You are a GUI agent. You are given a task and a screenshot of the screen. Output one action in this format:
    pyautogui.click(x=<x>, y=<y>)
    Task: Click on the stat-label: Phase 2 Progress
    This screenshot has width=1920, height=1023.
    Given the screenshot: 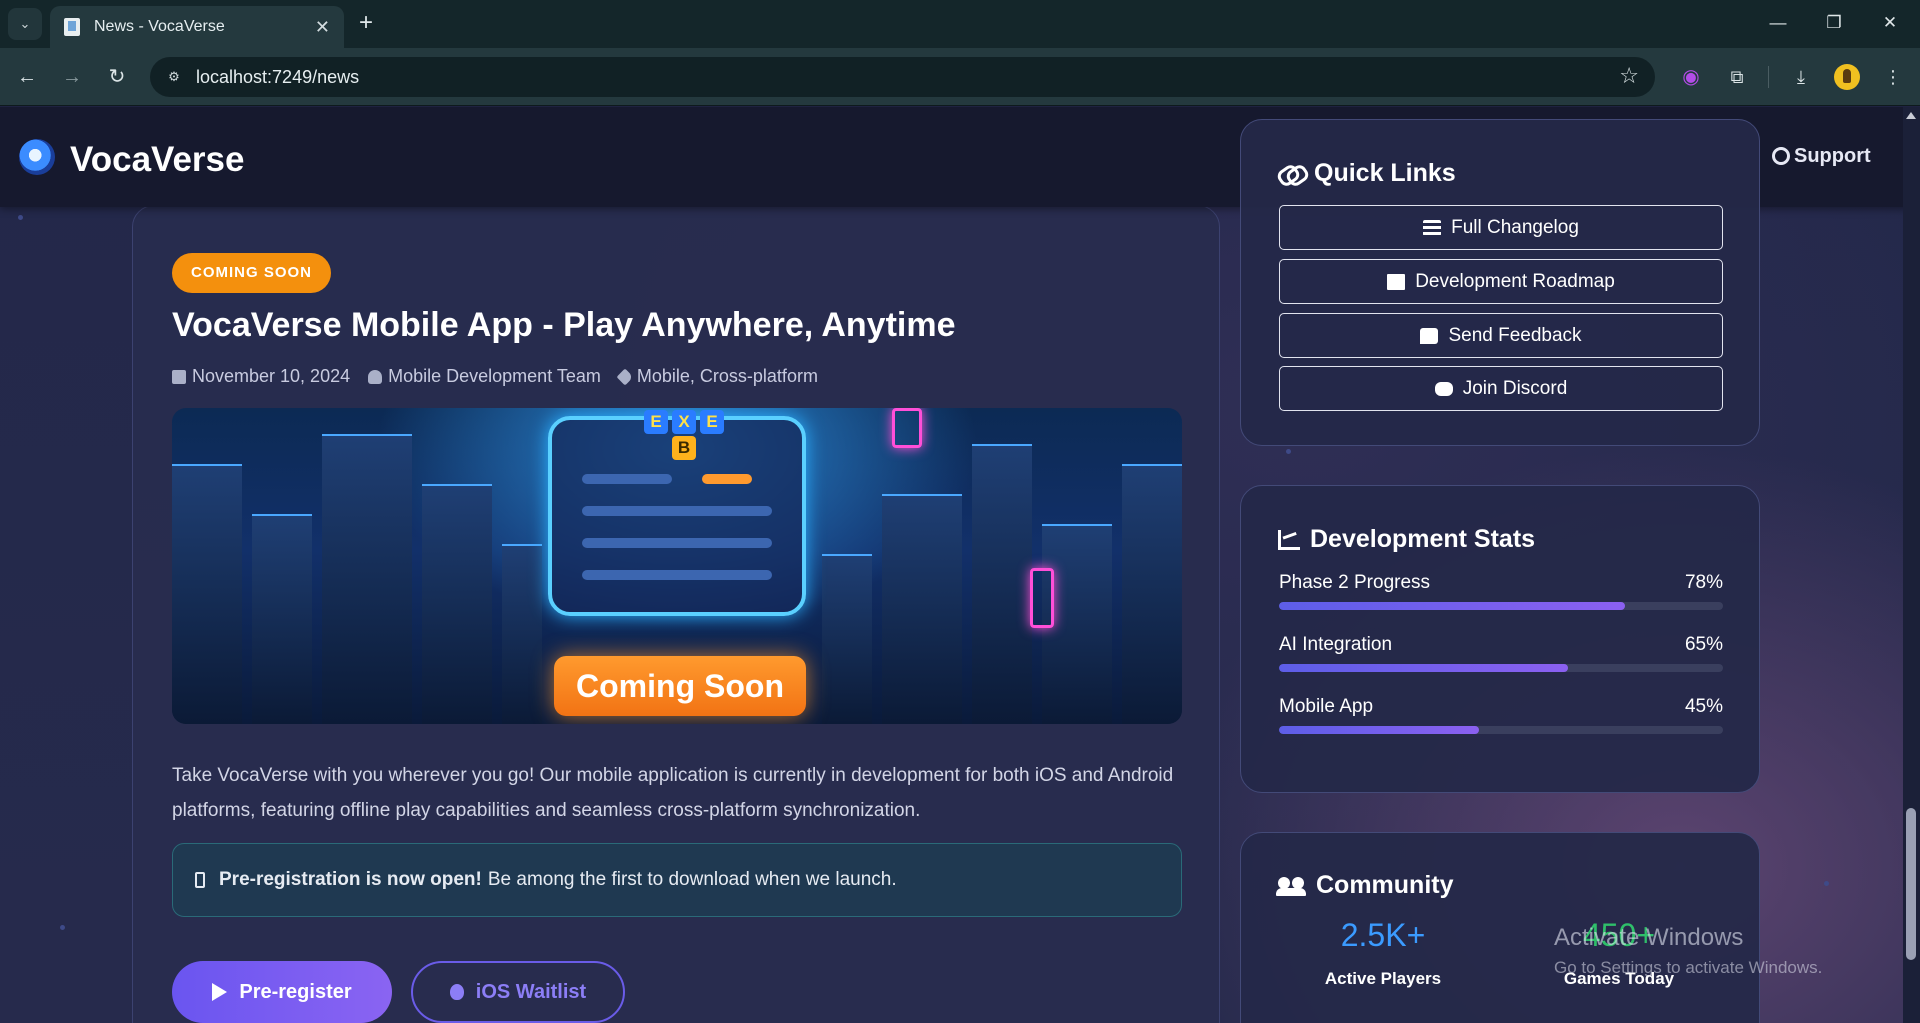 What is the action you would take?
    pyautogui.click(x=1355, y=582)
    